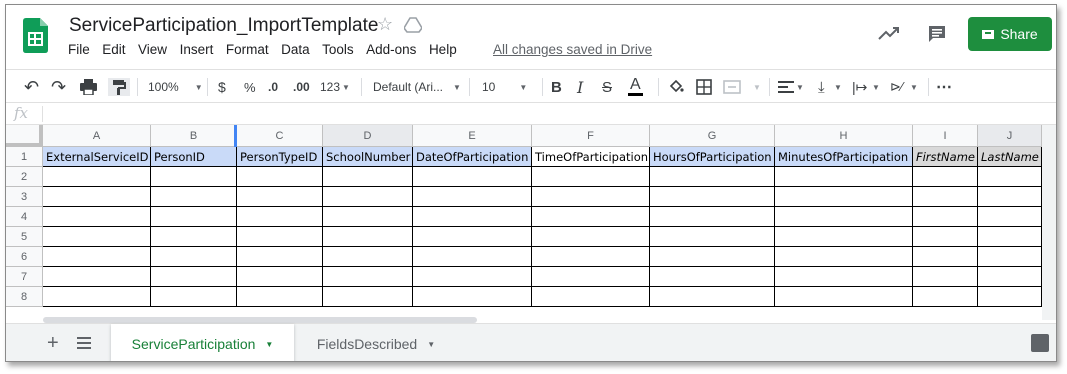 The image size is (1067, 374). Describe the element at coordinates (338, 49) in the screenshot. I see `menu-tools: Tools` at that location.